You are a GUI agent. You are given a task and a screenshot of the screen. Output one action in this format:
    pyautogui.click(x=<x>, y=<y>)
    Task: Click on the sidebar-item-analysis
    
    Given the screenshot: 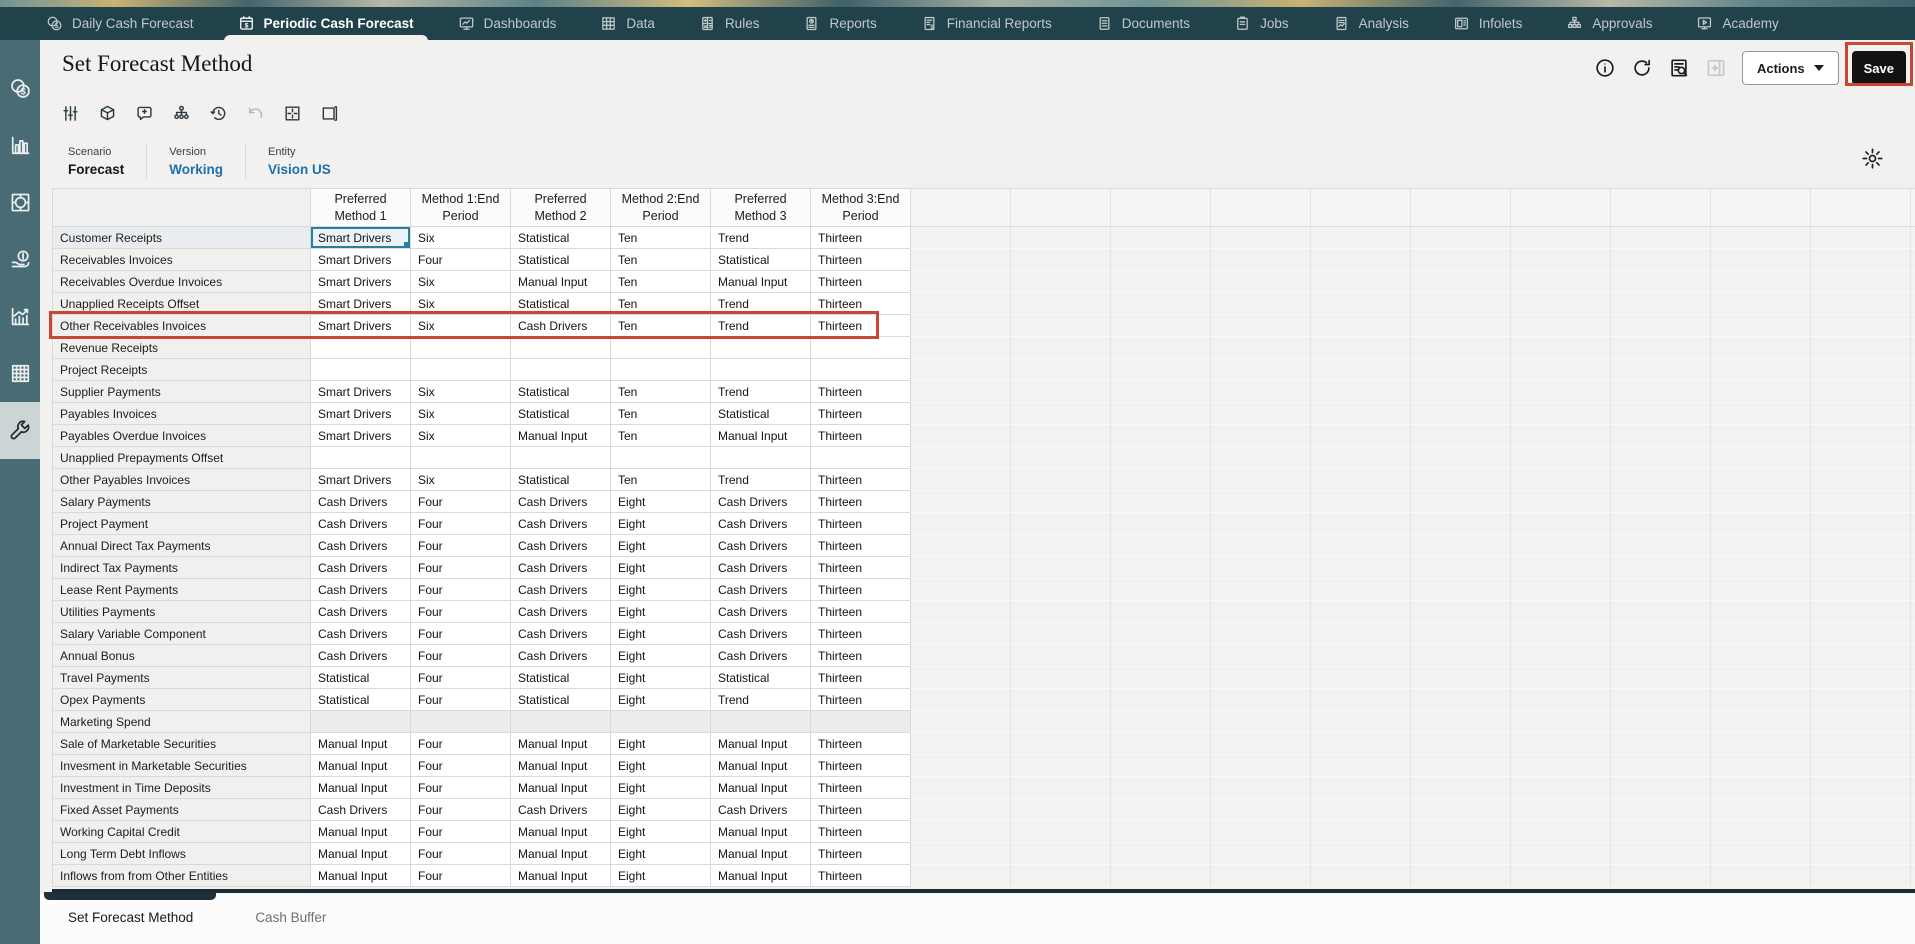 What is the action you would take?
    pyautogui.click(x=20, y=316)
    